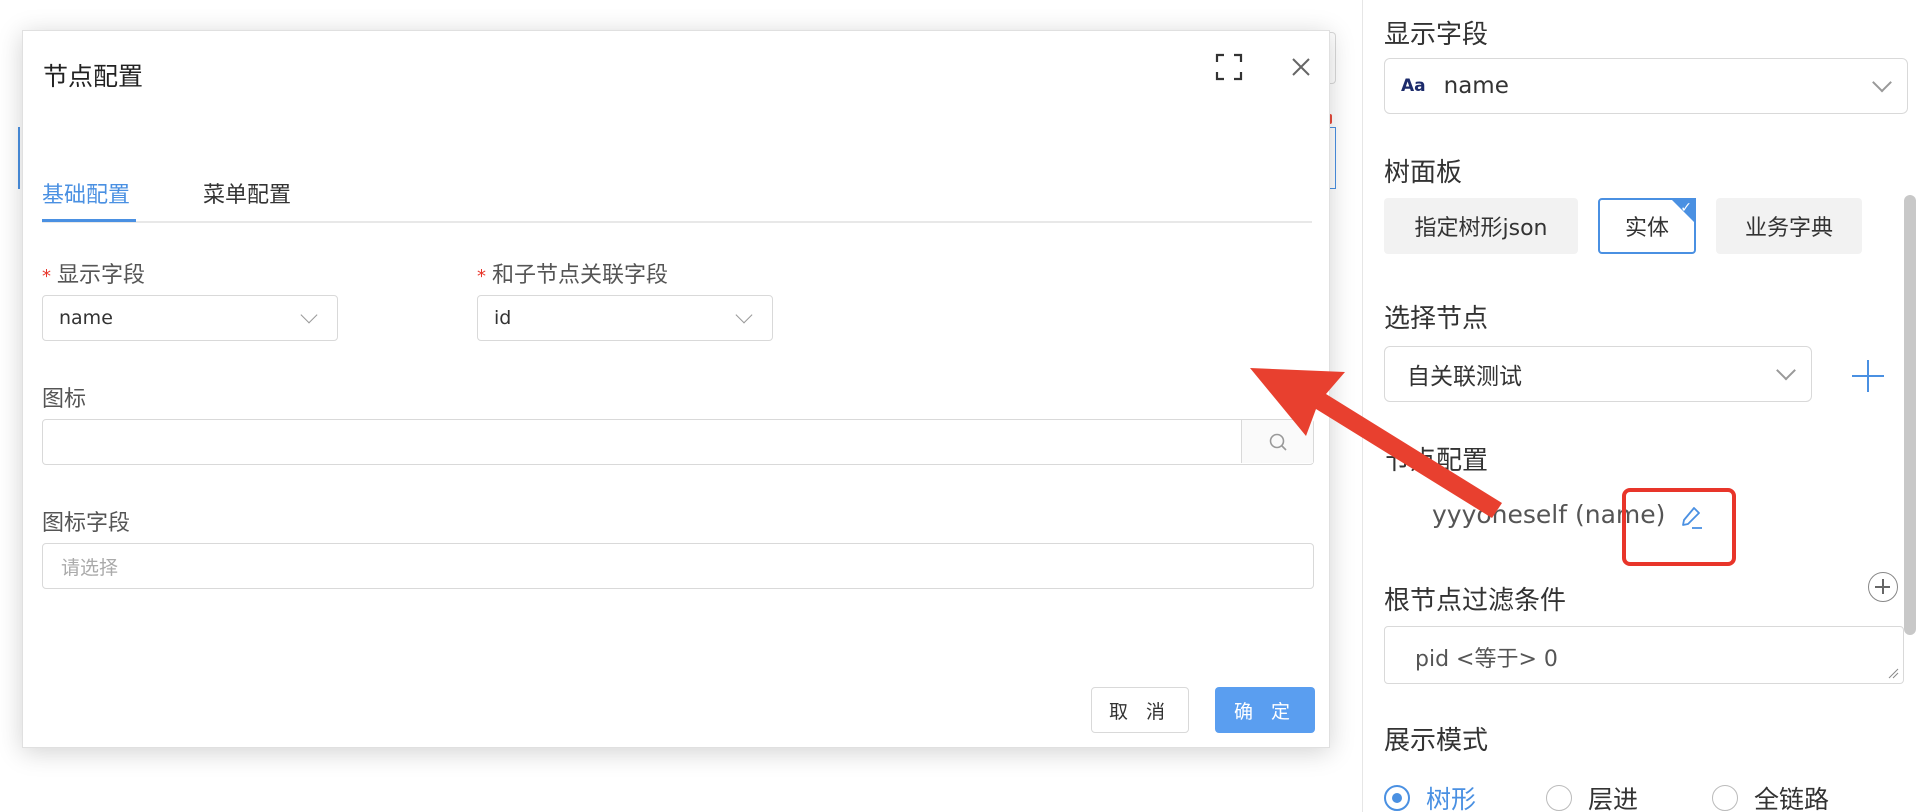 The height and width of the screenshot is (812, 1930). Describe the element at coordinates (101, 275) in the screenshot. I see `display-field-form-label-text: 显示字段` at that location.